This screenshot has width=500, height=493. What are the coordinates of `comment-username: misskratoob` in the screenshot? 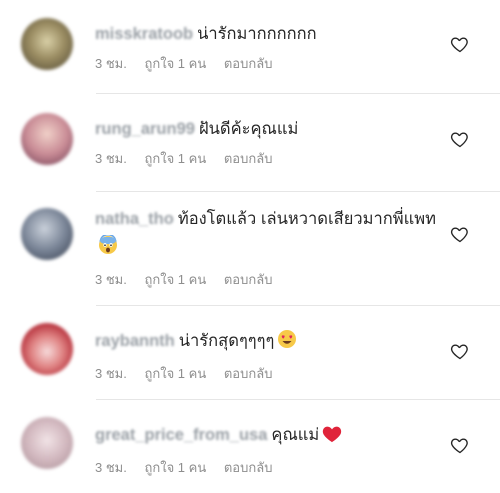 It's located at (144, 34).